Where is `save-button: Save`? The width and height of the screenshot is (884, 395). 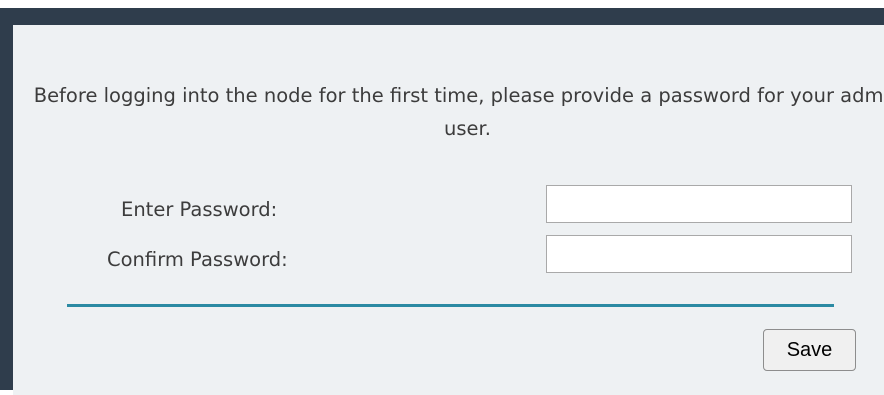
save-button: Save is located at coordinates (809, 350).